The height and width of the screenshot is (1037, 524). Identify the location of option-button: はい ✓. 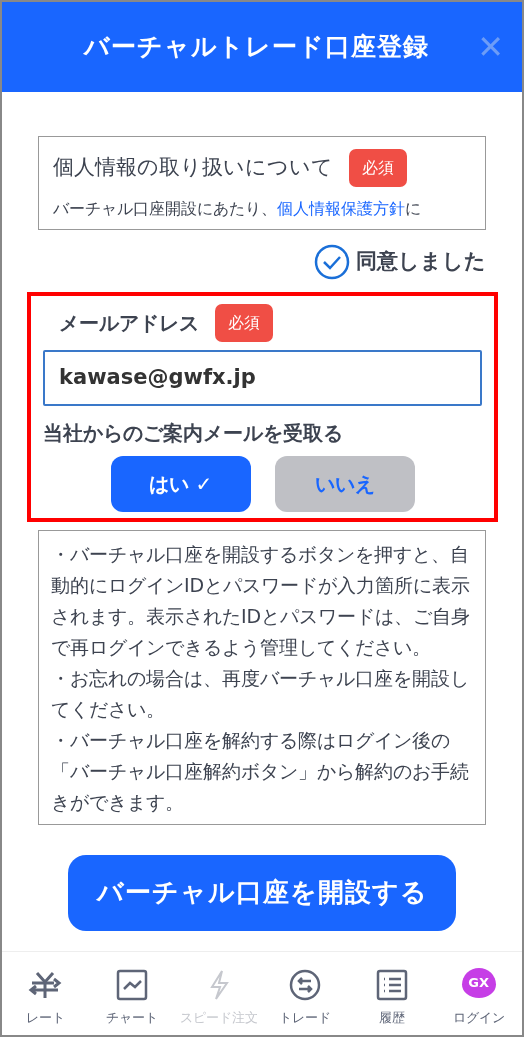
(180, 483).